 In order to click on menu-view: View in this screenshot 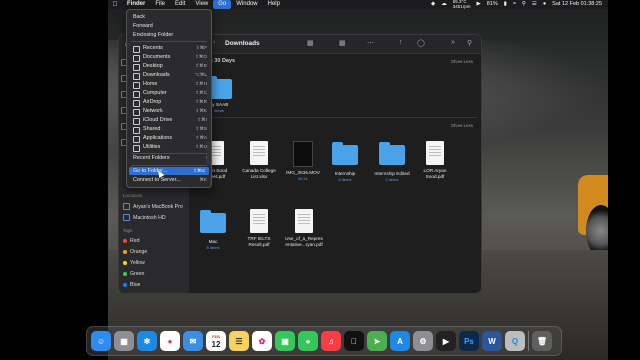, I will do `click(201, 4)`.